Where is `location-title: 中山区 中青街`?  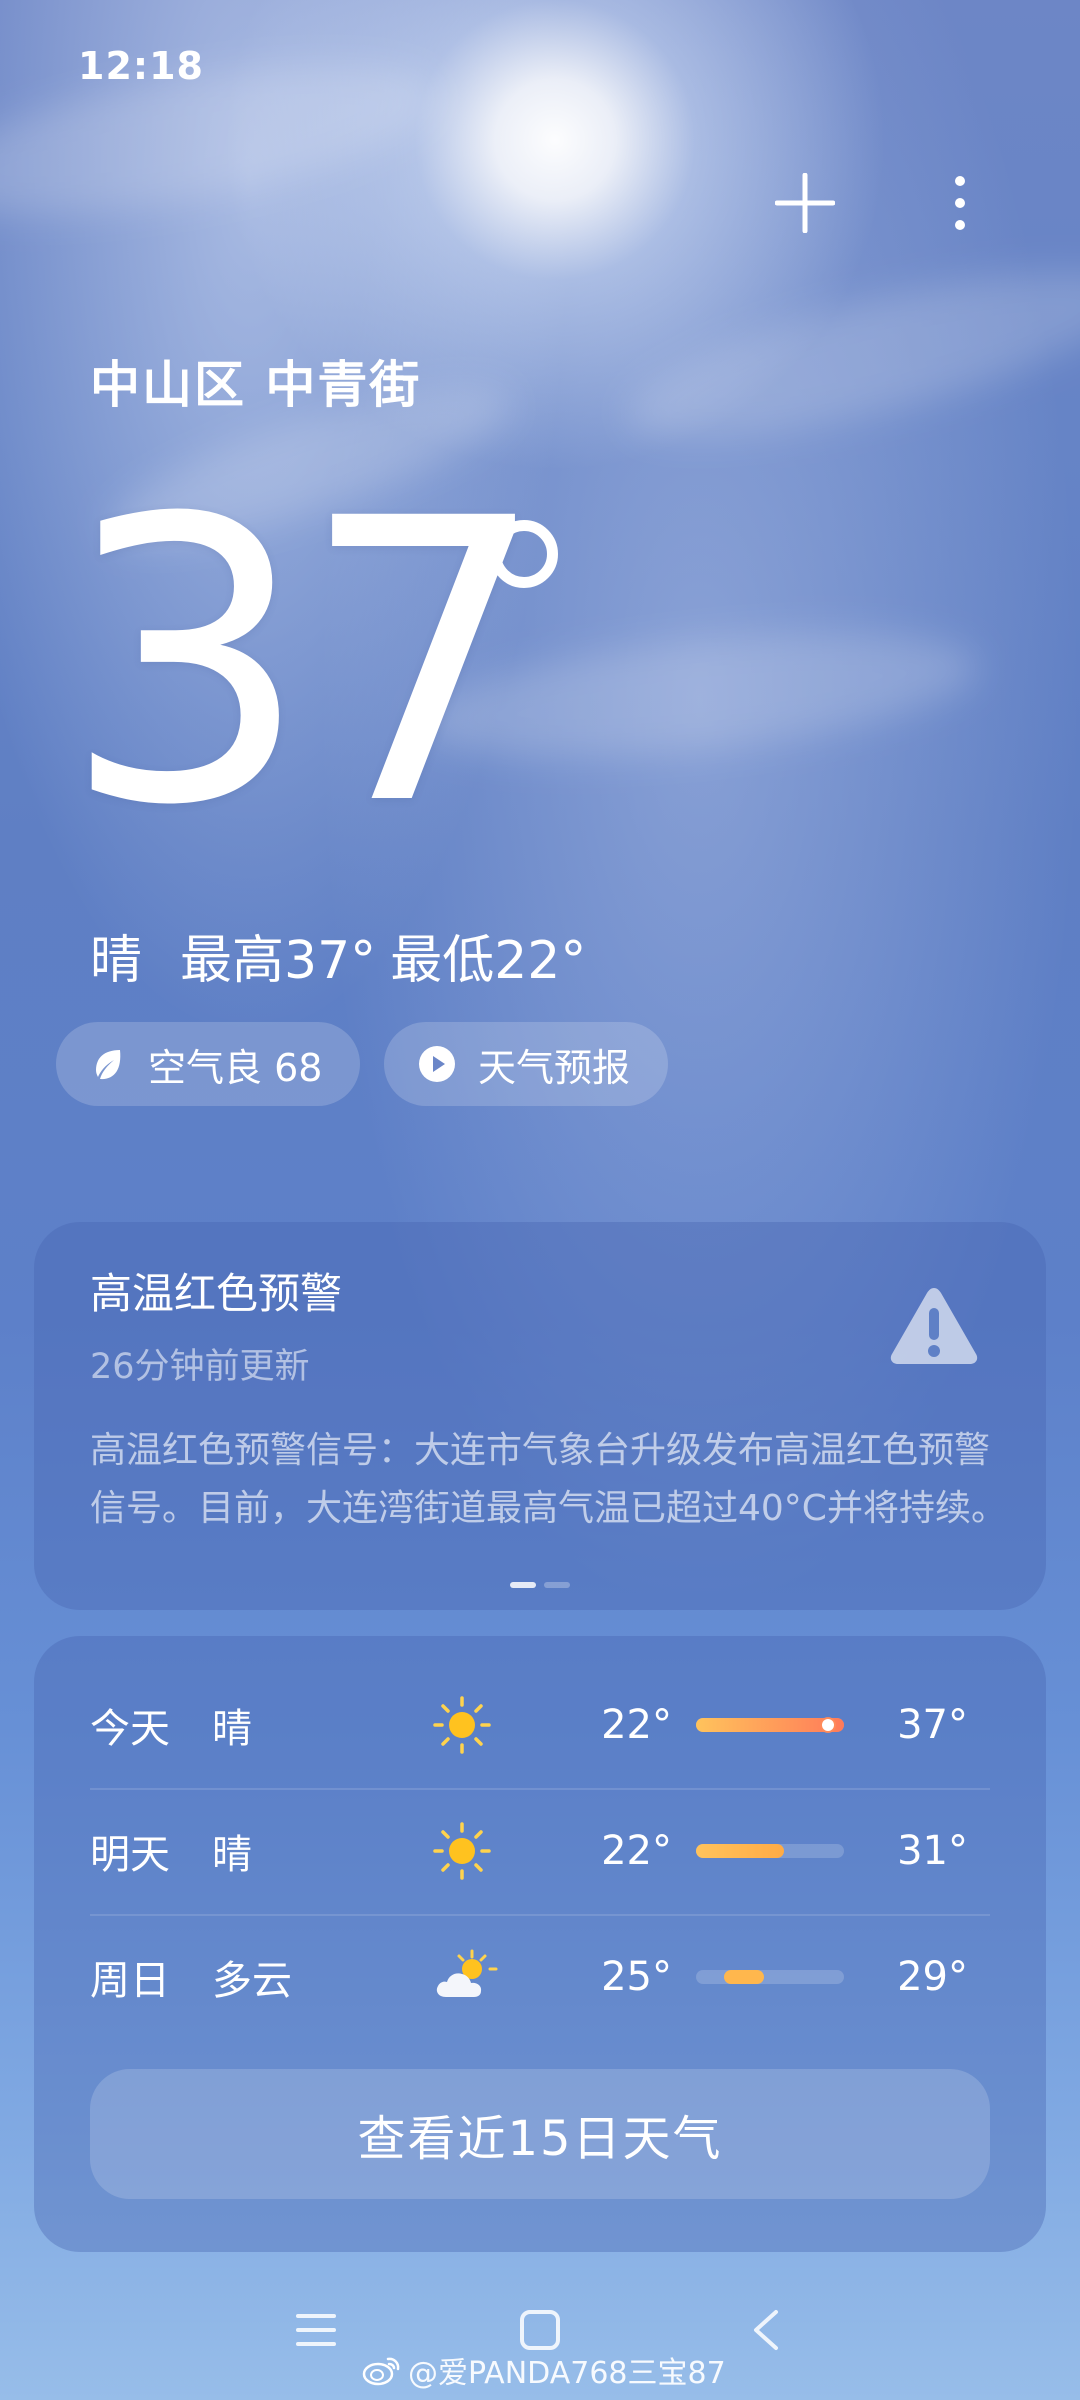
location-title: 中山区 中青街 is located at coordinates (255, 381).